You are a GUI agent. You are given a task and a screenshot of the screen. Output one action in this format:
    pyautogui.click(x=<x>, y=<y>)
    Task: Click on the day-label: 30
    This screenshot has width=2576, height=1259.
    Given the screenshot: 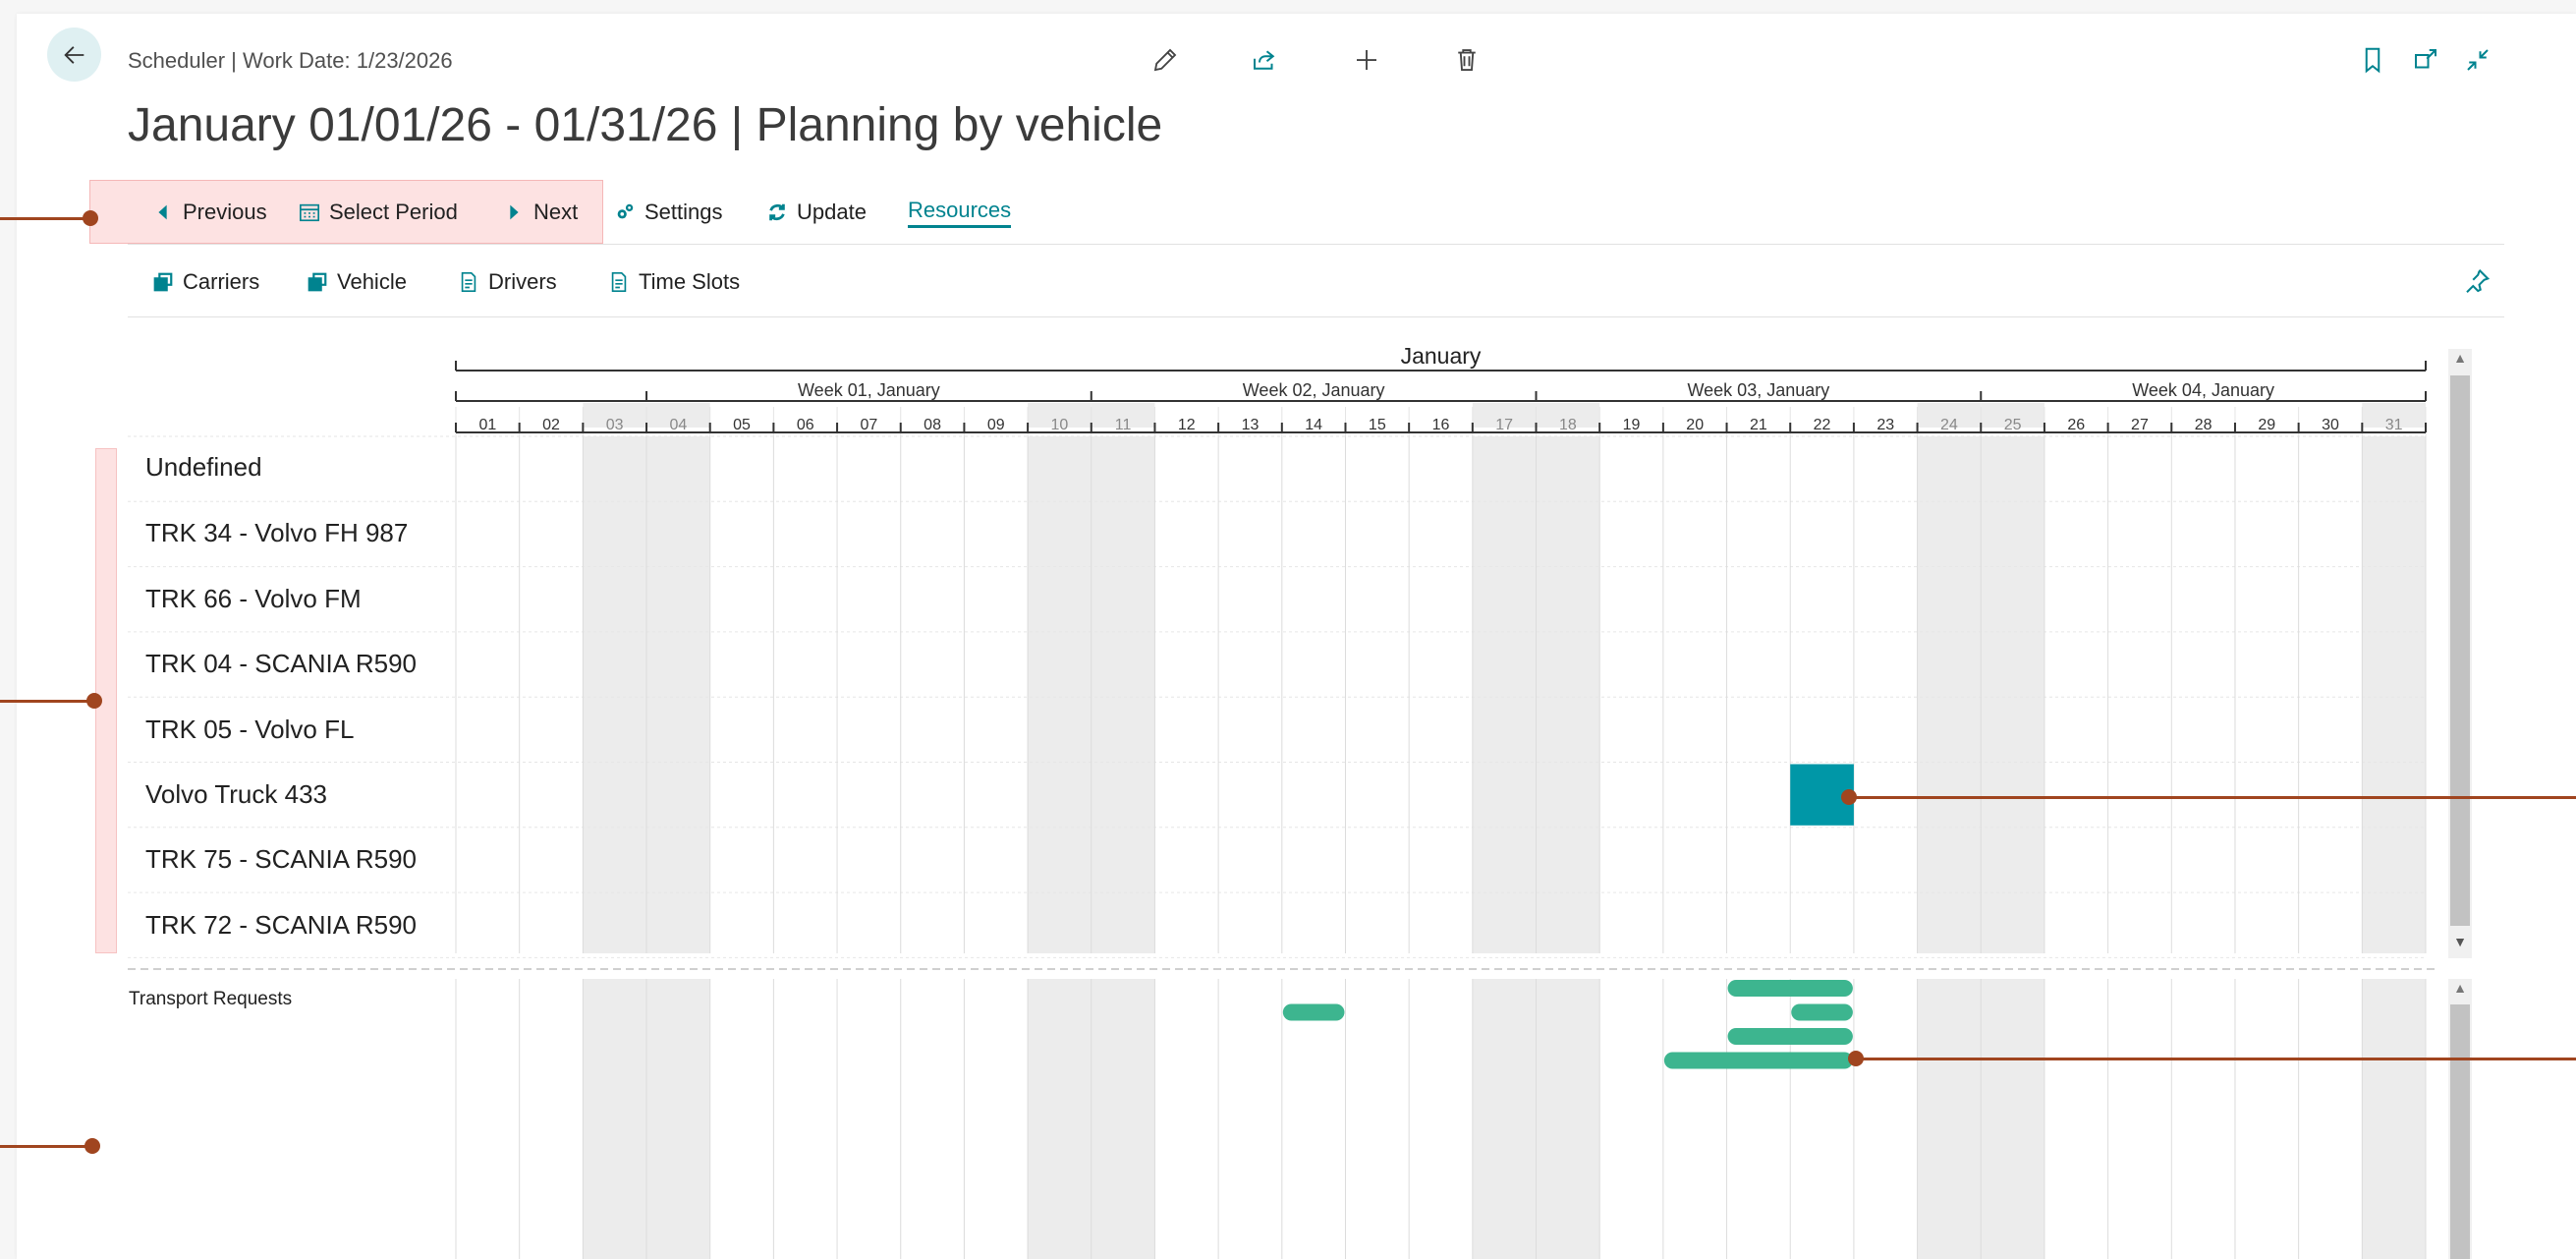 What is the action you would take?
    pyautogui.click(x=2330, y=425)
    